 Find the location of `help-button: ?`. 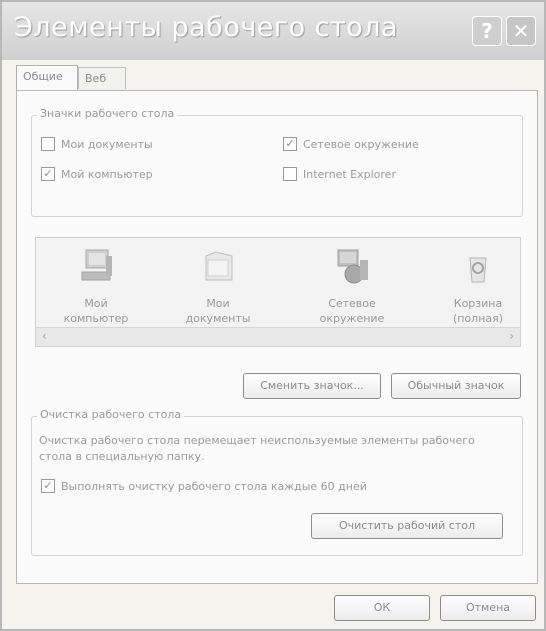

help-button: ? is located at coordinates (487, 31).